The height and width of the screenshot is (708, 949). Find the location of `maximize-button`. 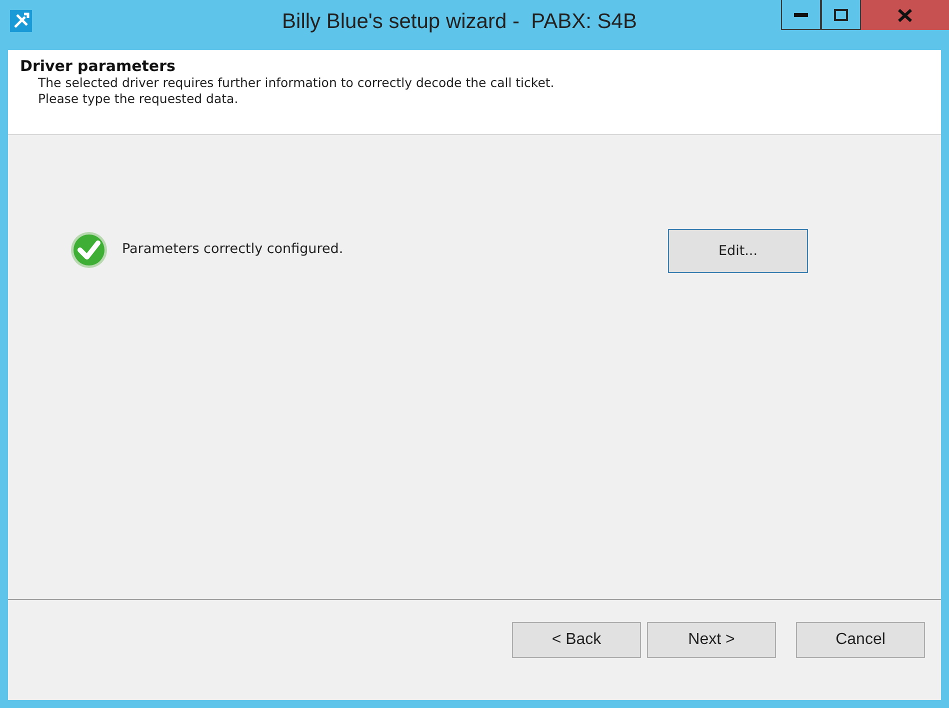

maximize-button is located at coordinates (841, 15).